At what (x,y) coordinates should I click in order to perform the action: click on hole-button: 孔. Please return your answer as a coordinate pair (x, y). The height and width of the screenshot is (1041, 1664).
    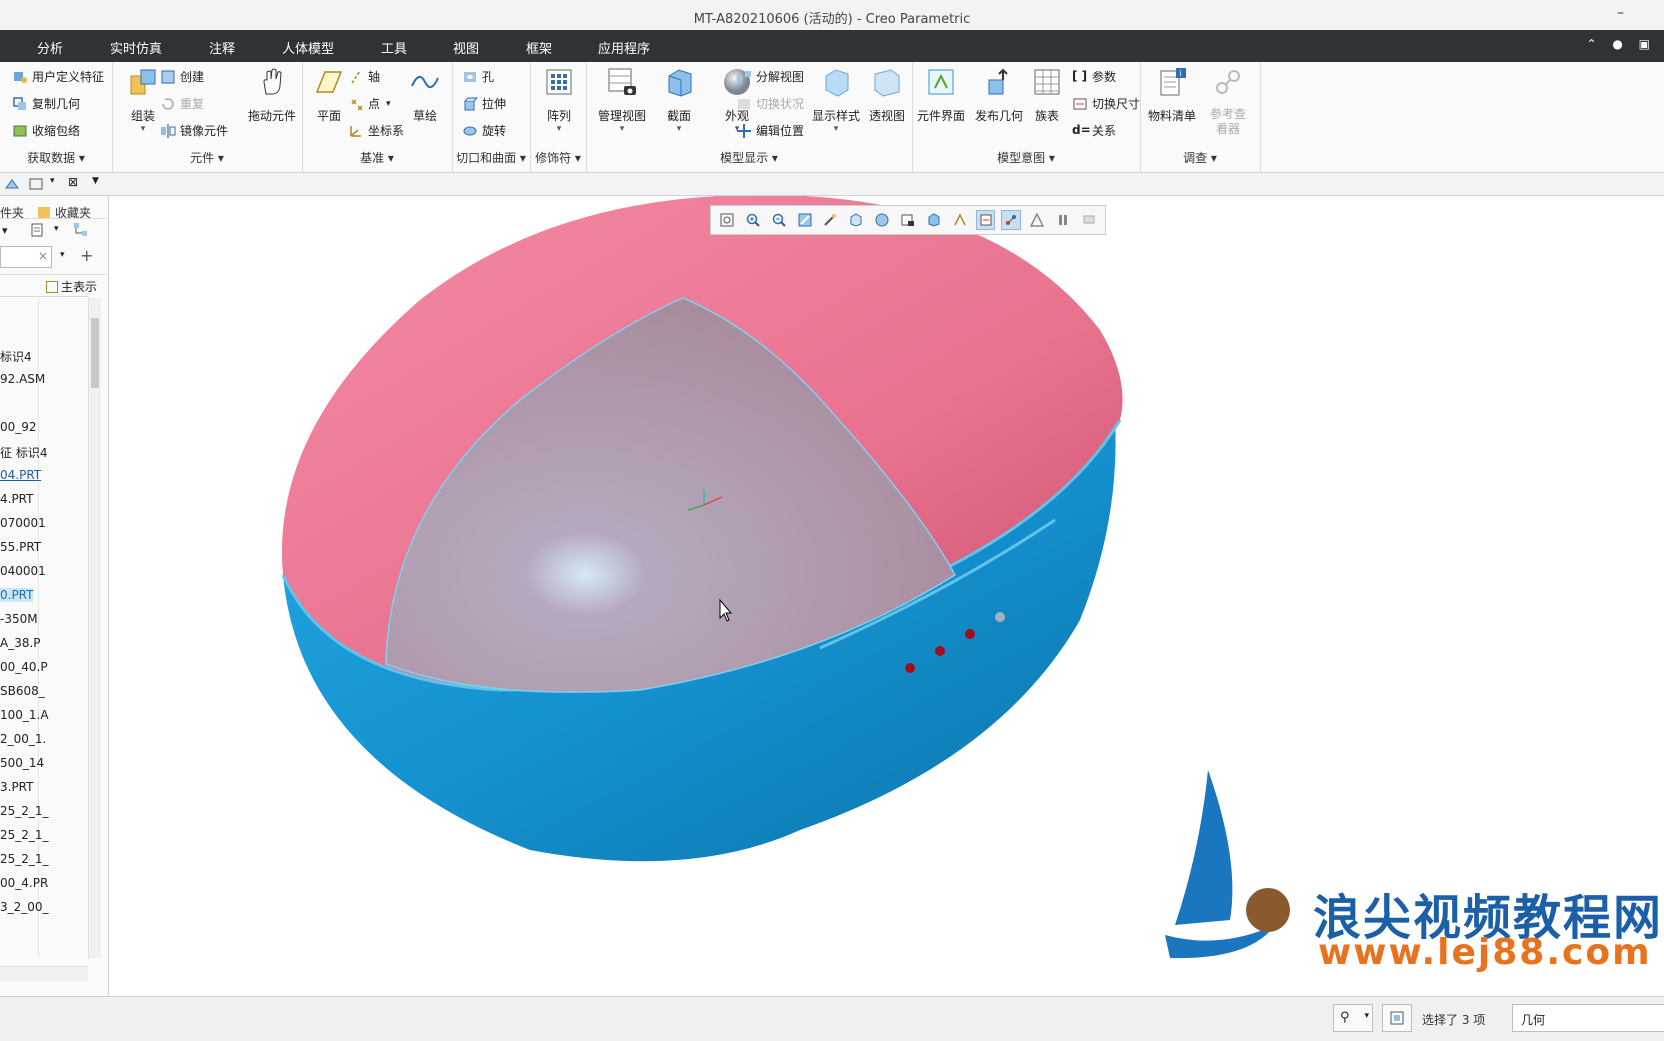
    Looking at the image, I should click on (478, 76).